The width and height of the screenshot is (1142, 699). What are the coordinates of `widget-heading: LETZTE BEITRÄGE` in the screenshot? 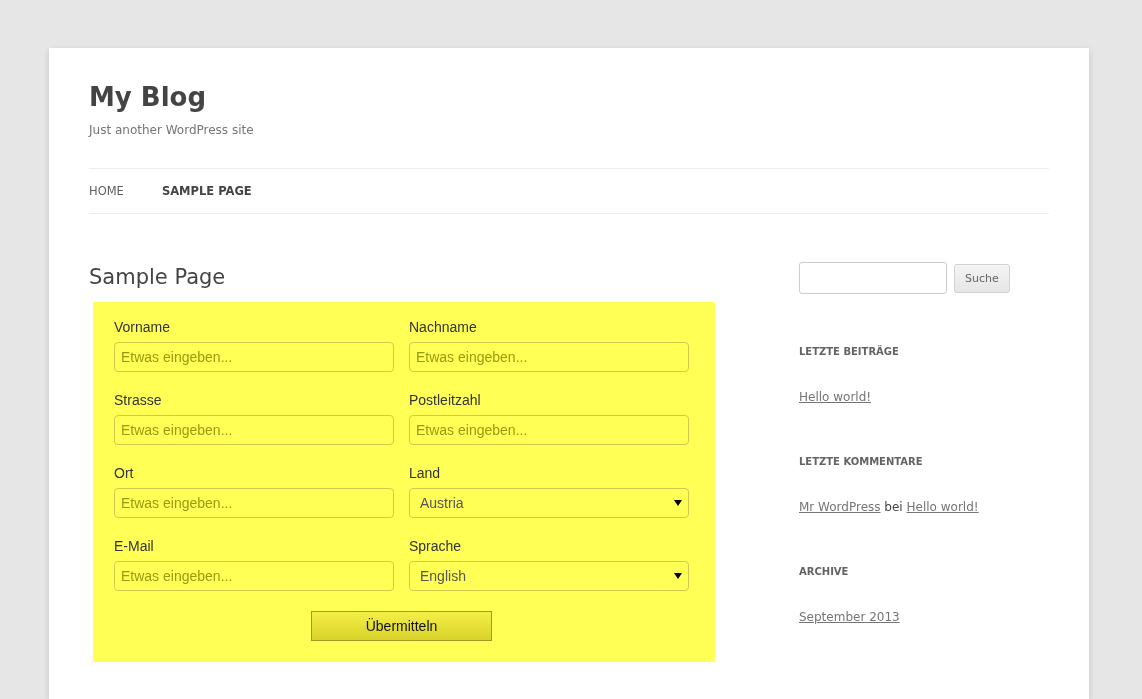 It's located at (849, 351).